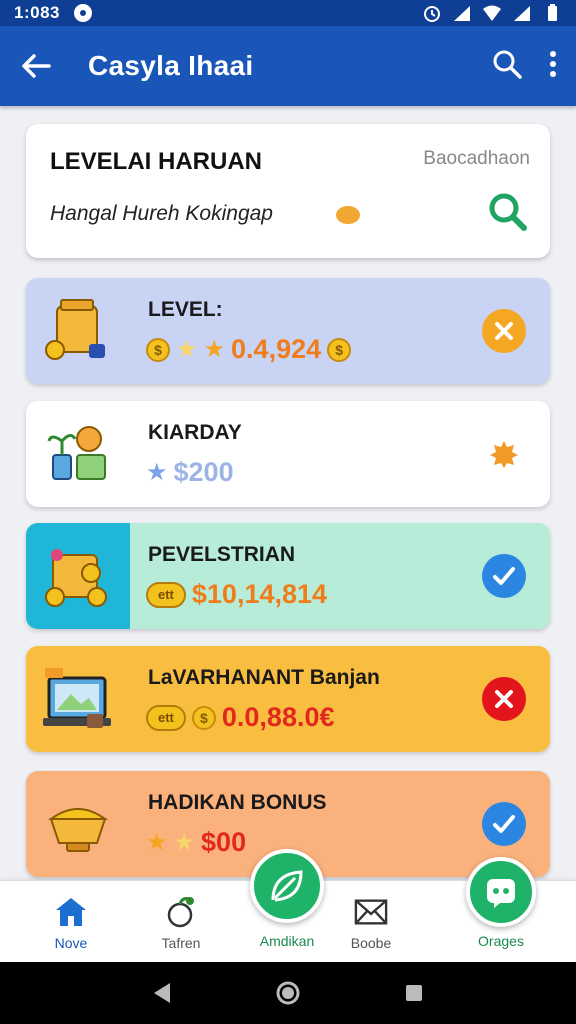  I want to click on task-title: LaVARHANANT Banjan, so click(264, 677).